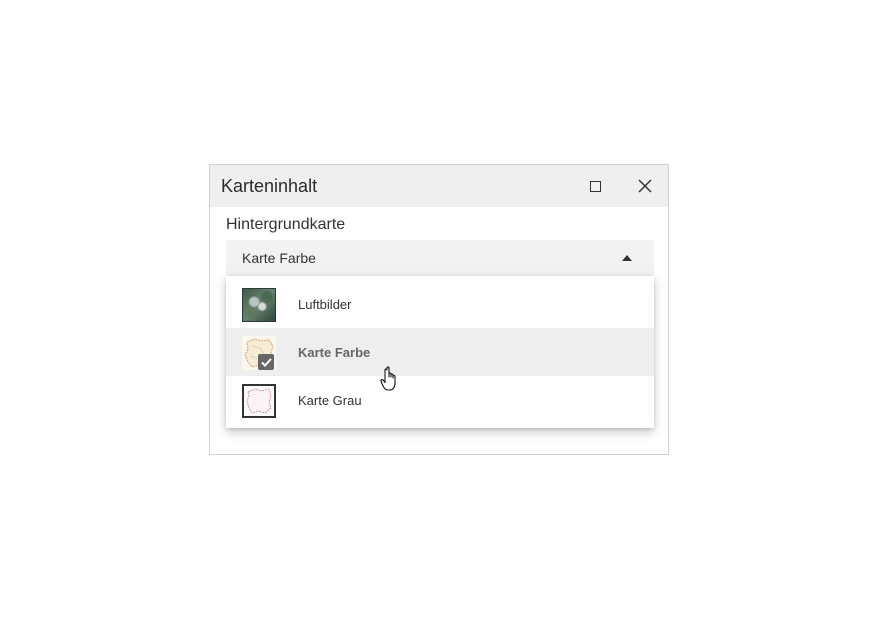 The width and height of the screenshot is (880, 622). What do you see at coordinates (279, 258) in the screenshot?
I see `select-value: Karte Farbe` at bounding box center [279, 258].